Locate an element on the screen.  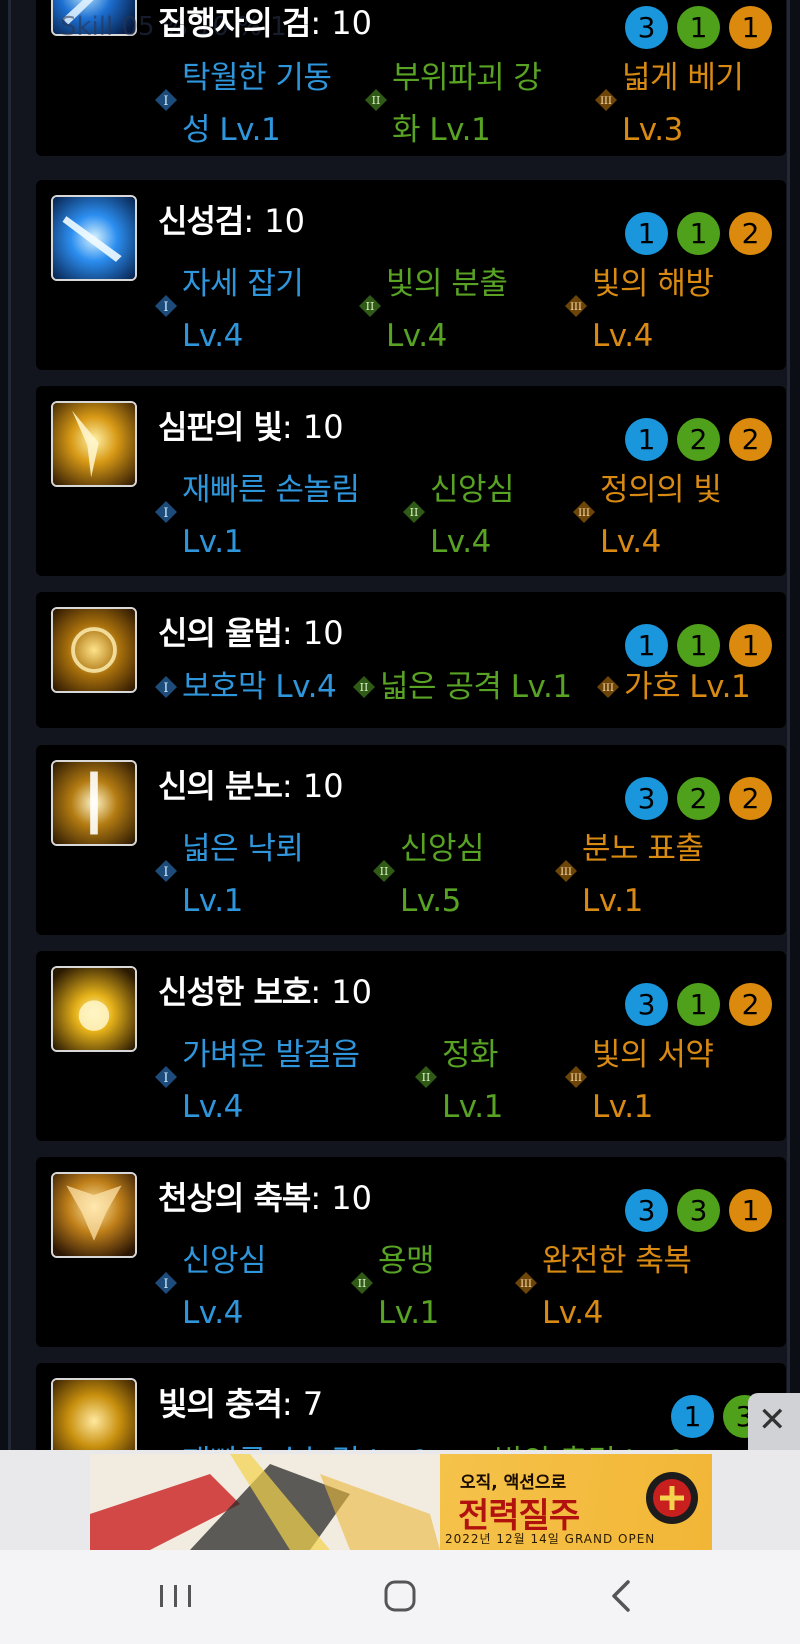
tripod-badges: 3 1 2 is located at coordinates (698, 1004).